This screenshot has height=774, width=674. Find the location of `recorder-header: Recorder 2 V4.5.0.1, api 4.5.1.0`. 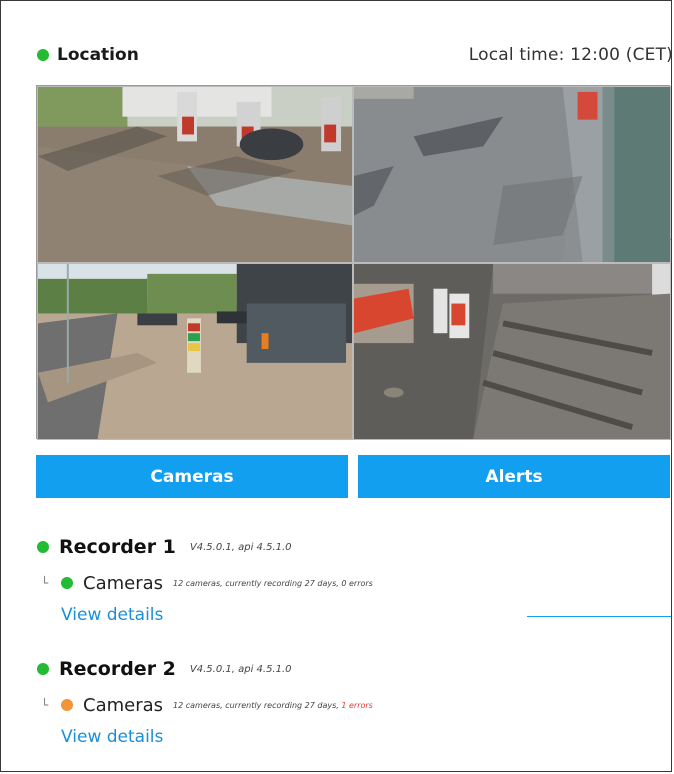

recorder-header: Recorder 2 V4.5.0.1, api 4.5.1.0 is located at coordinates (337, 669).